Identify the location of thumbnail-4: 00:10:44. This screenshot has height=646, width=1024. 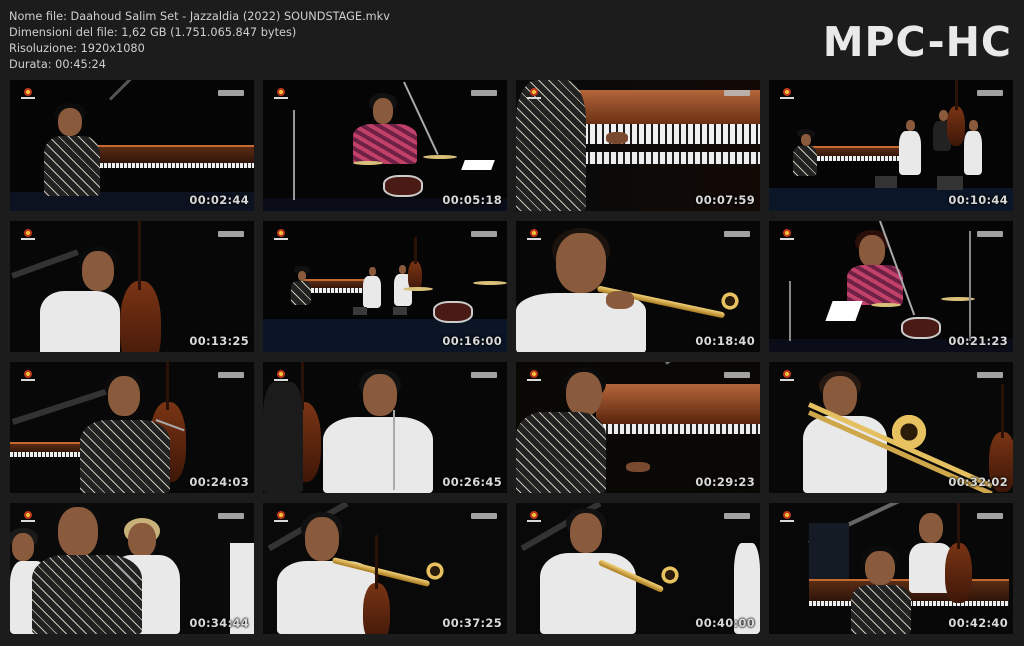
(891, 145).